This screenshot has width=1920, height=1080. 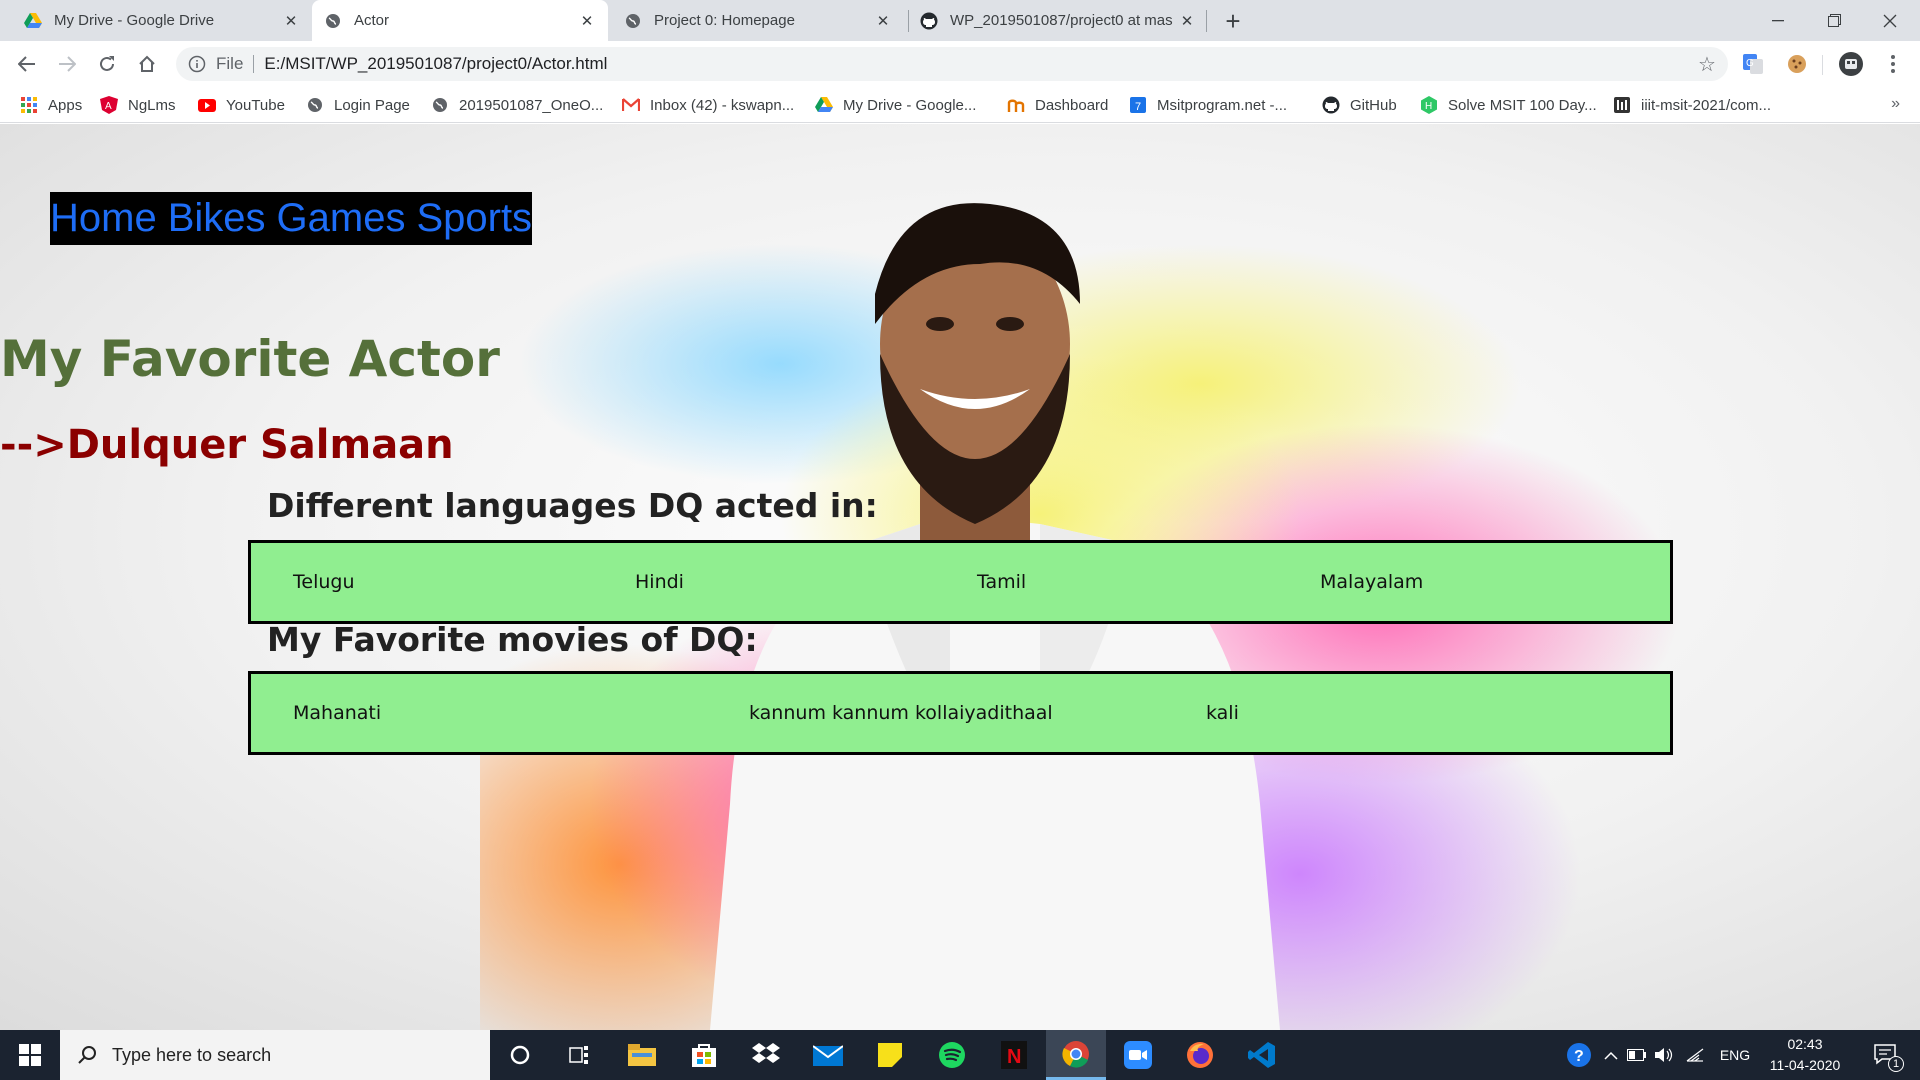 What do you see at coordinates (520, 1055) in the screenshot?
I see `cortana-icon` at bounding box center [520, 1055].